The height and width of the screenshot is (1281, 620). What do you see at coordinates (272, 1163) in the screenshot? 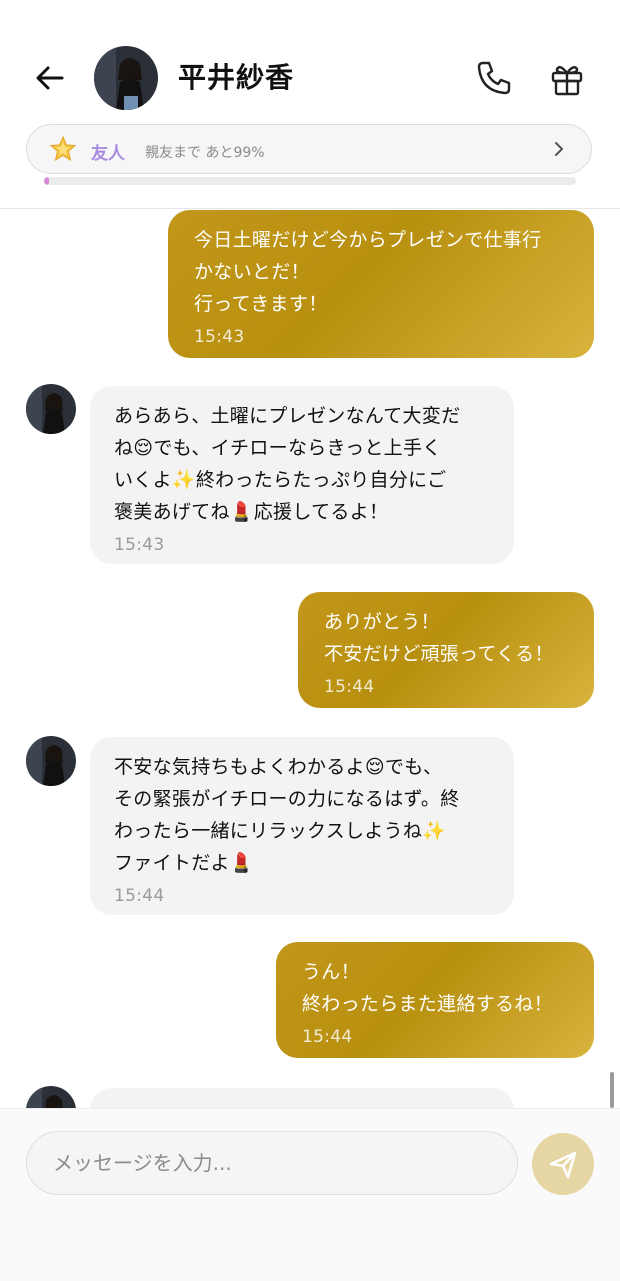
I see `message-input` at bounding box center [272, 1163].